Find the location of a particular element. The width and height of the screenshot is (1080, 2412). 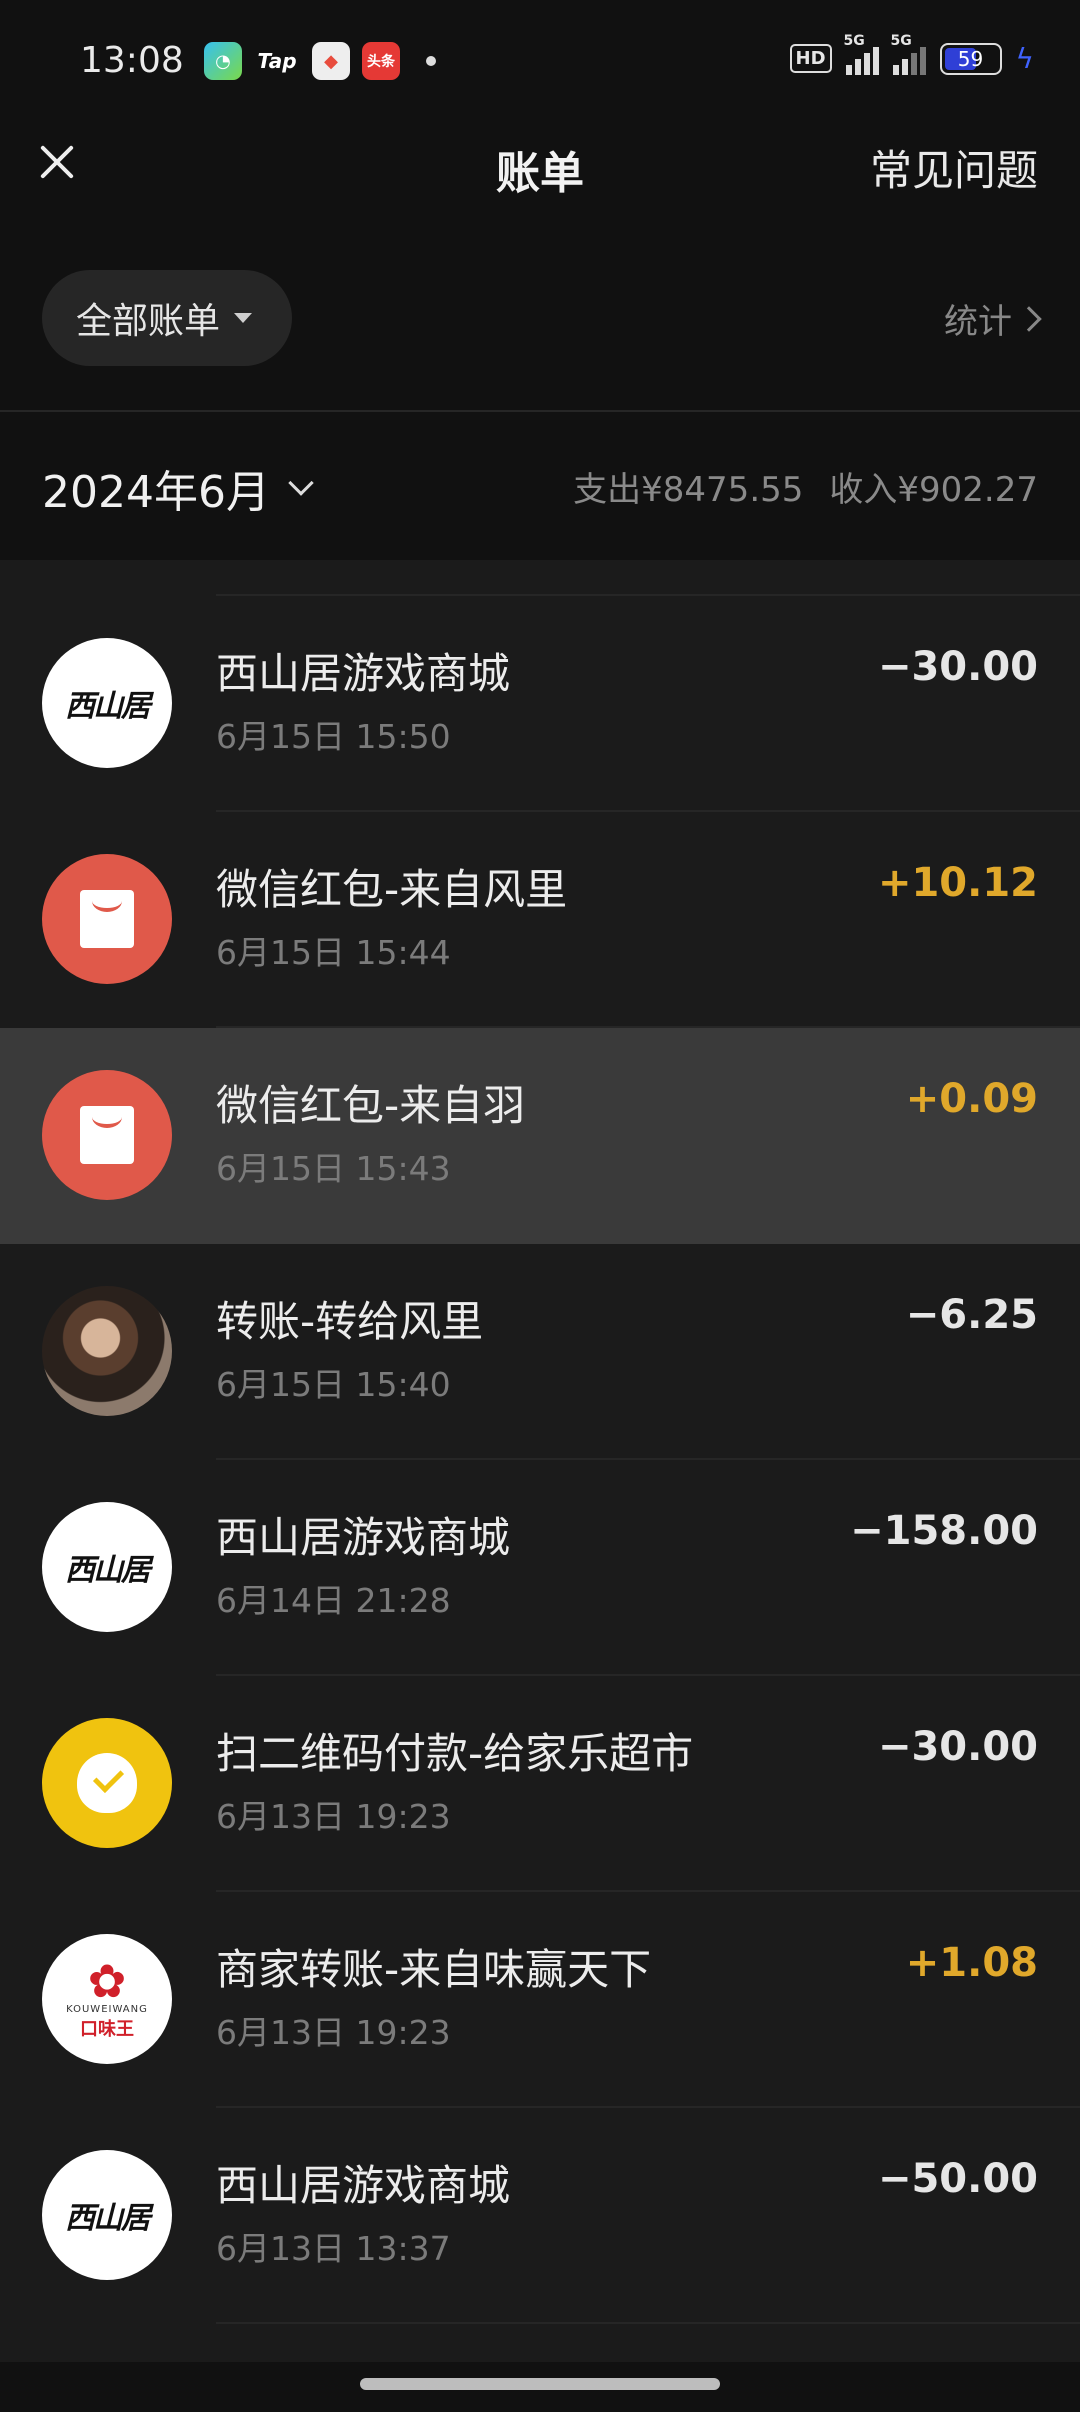

charging-icon: ϟ is located at coordinates (1024, 58).